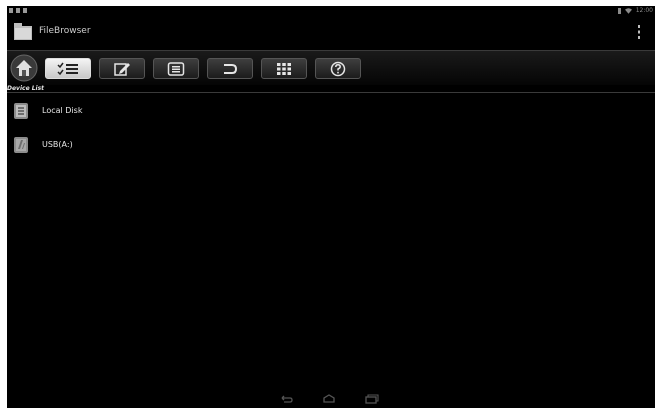 Image resolution: width=662 pixels, height=415 pixels. I want to click on notification-icons, so click(18, 10).